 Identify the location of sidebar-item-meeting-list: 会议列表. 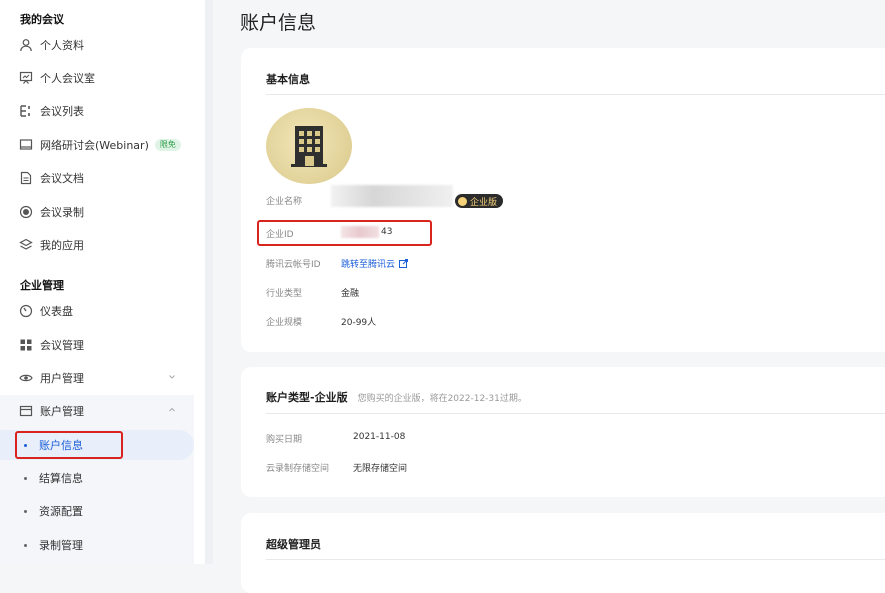
(97, 111).